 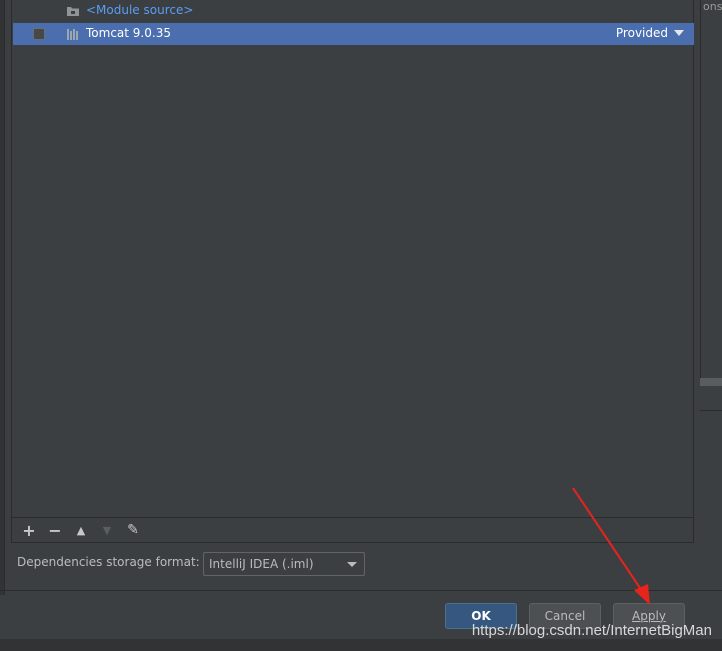 What do you see at coordinates (133, 530) in the screenshot?
I see `edit-icon: ✎` at bounding box center [133, 530].